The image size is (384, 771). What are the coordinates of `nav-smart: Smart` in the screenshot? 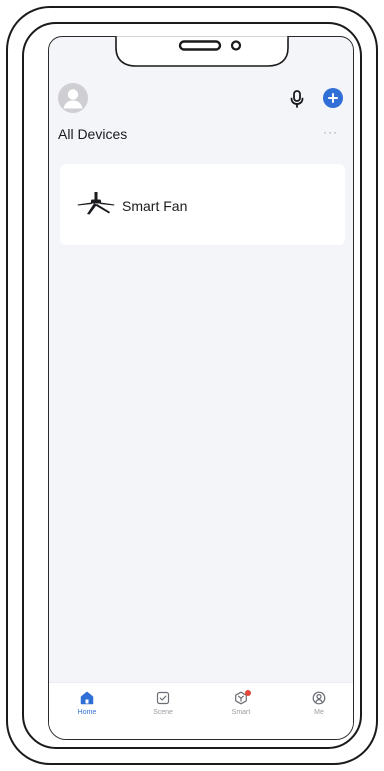 It's located at (241, 711).